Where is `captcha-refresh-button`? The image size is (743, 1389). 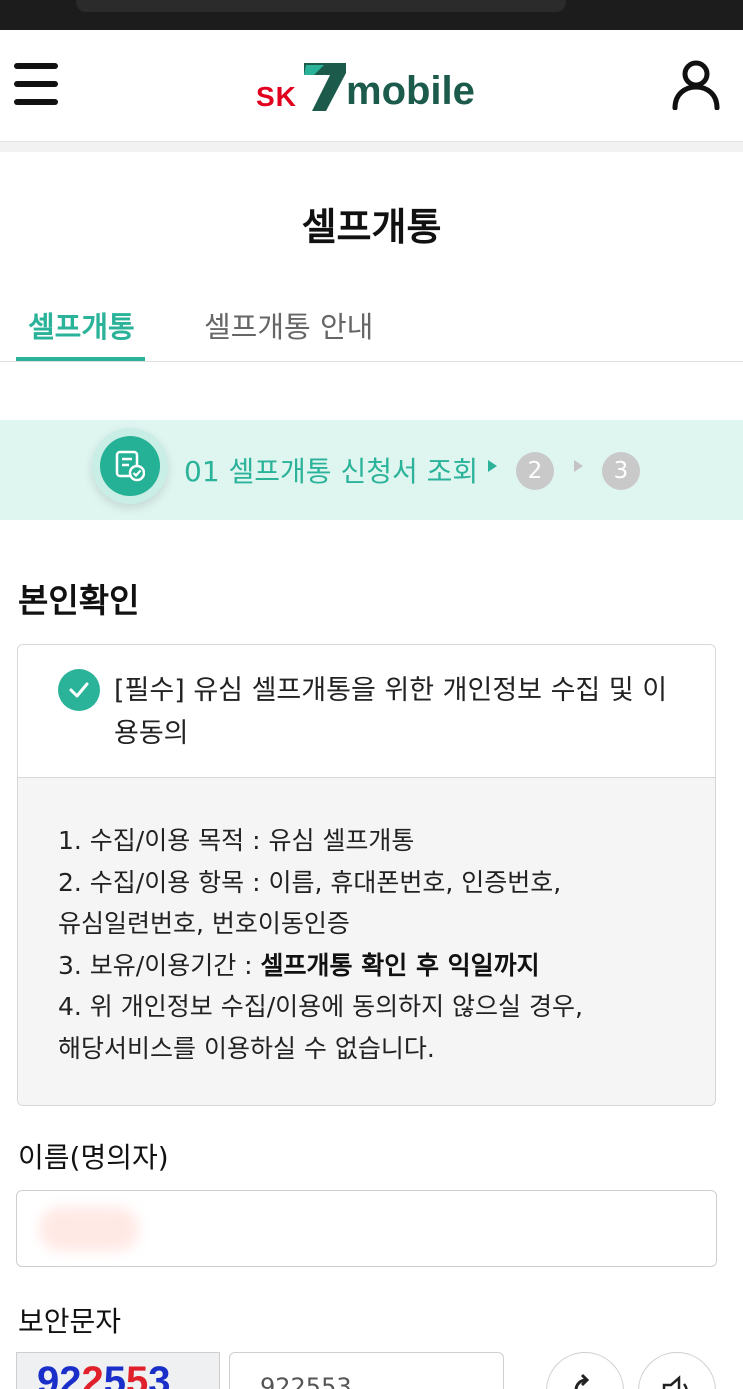
captcha-refresh-button is located at coordinates (585, 1370).